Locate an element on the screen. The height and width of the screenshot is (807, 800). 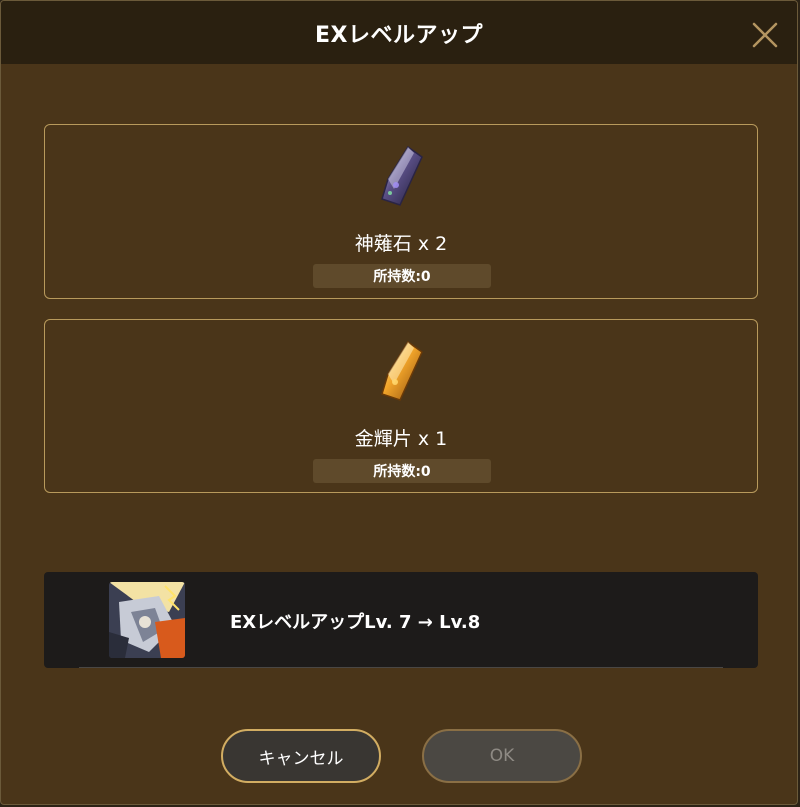
material-name: 神薙石 x 2 is located at coordinates (401, 244).